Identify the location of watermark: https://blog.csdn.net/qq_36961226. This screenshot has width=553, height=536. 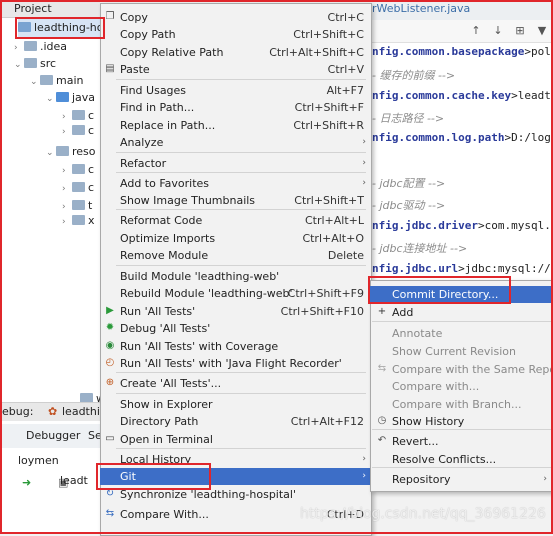
(423, 514).